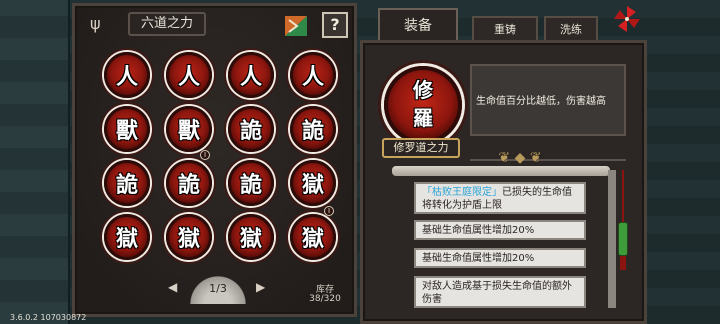 The image size is (720, 324). I want to click on tab-reforge: 重铸, so click(505, 29).